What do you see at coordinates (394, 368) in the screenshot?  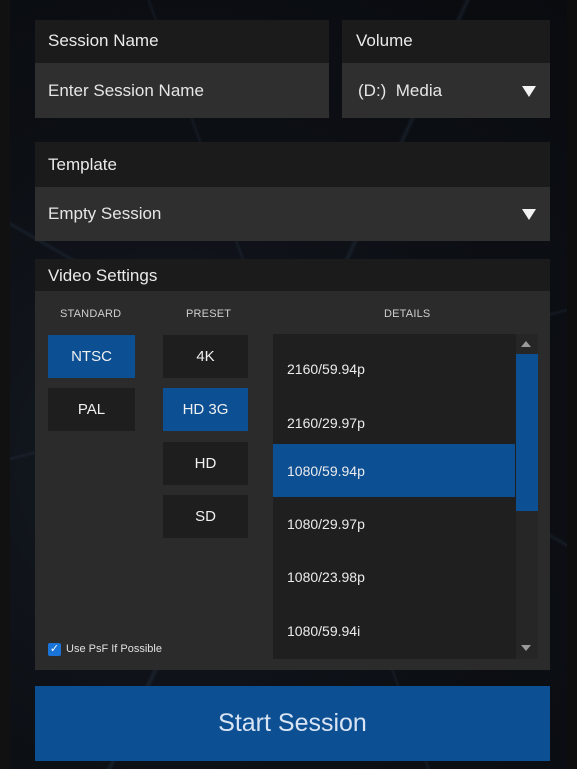 I see `list-item: 2160/59.94p` at bounding box center [394, 368].